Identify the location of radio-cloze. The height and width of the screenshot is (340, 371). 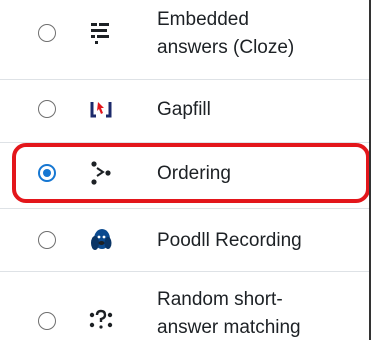
(47, 33).